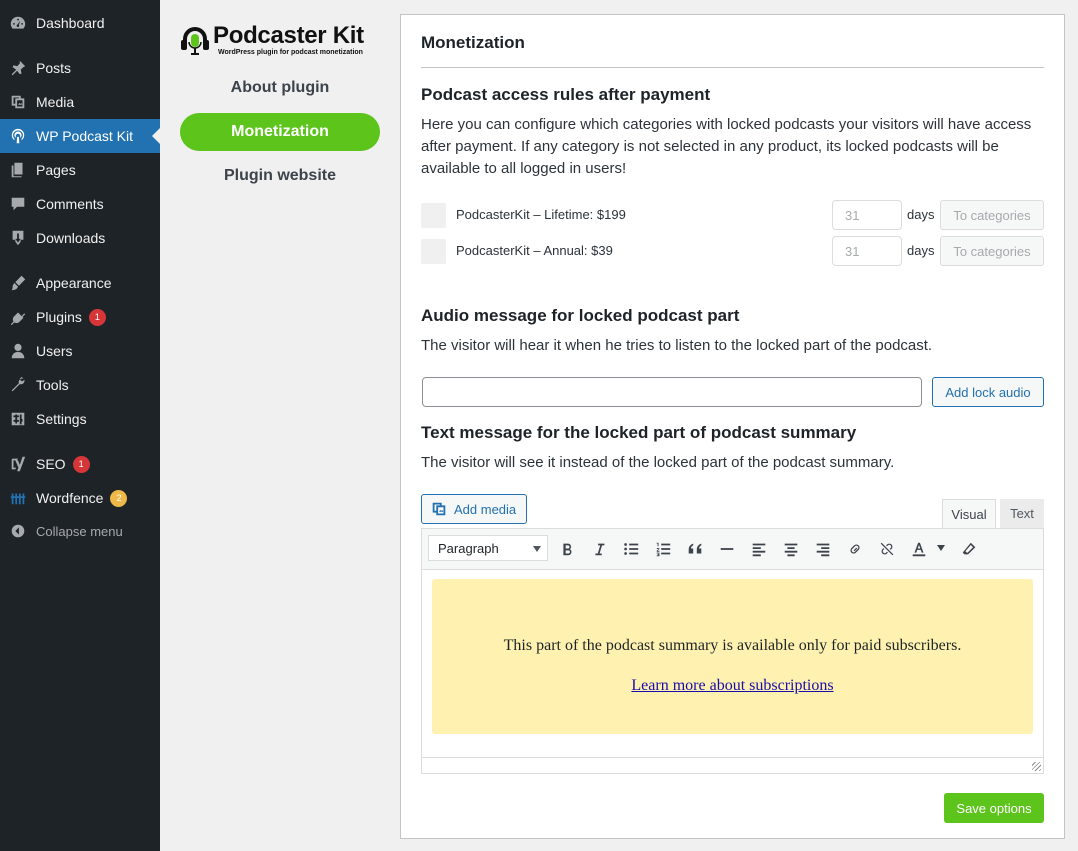 This screenshot has height=851, width=1078. Describe the element at coordinates (61, 419) in the screenshot. I see `sidebar-item-label: Settings` at that location.